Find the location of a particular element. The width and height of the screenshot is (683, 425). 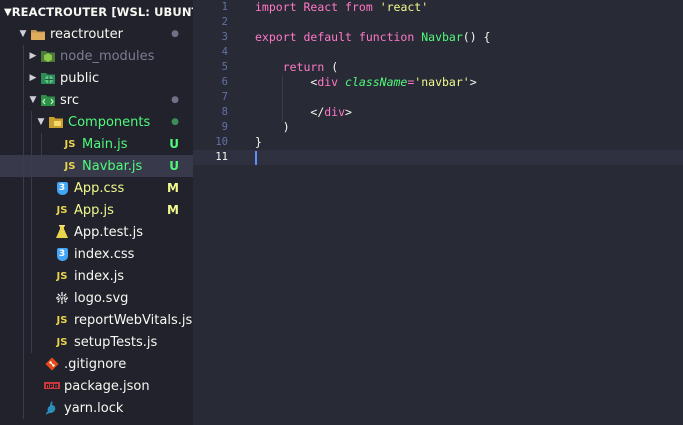

line-number: 5 is located at coordinates (224, 67).